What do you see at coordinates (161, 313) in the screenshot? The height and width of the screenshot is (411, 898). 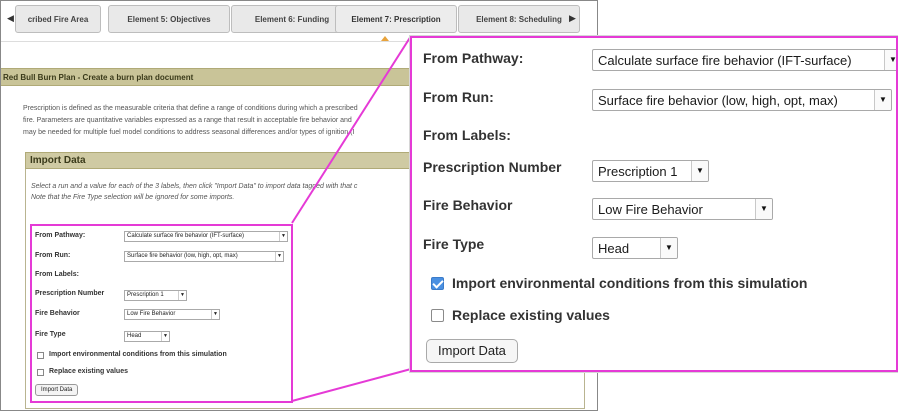 I see `highlight-rectangle` at bounding box center [161, 313].